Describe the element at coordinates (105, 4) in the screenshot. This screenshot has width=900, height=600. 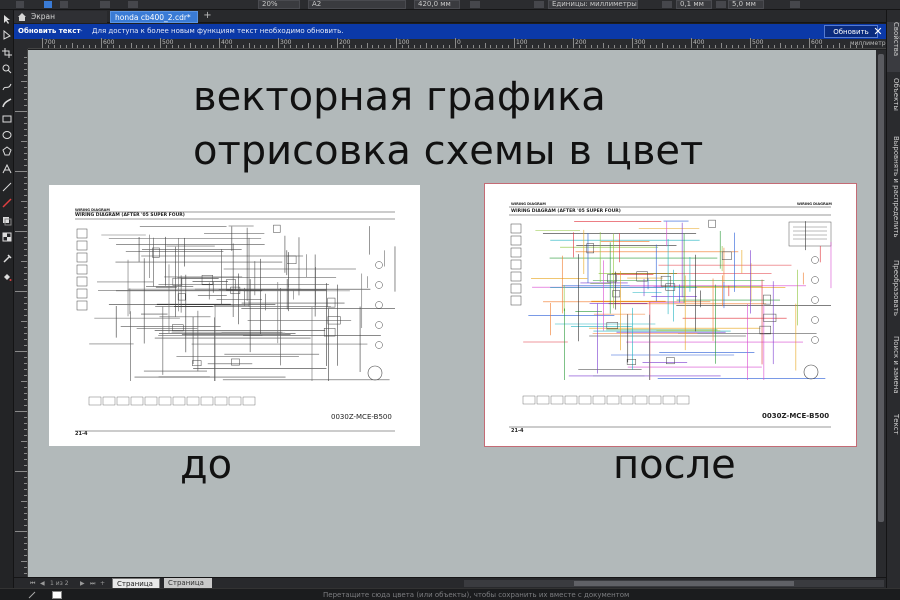
I see `undo-icon` at that location.